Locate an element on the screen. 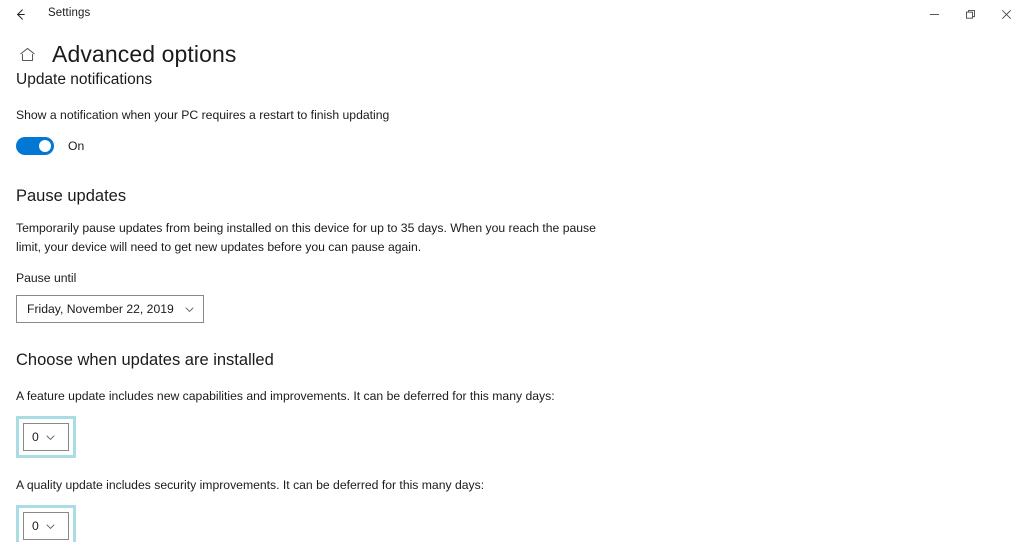 This screenshot has width=1024, height=542. choose-when-heading: Choose when updates are installed is located at coordinates (145, 360).